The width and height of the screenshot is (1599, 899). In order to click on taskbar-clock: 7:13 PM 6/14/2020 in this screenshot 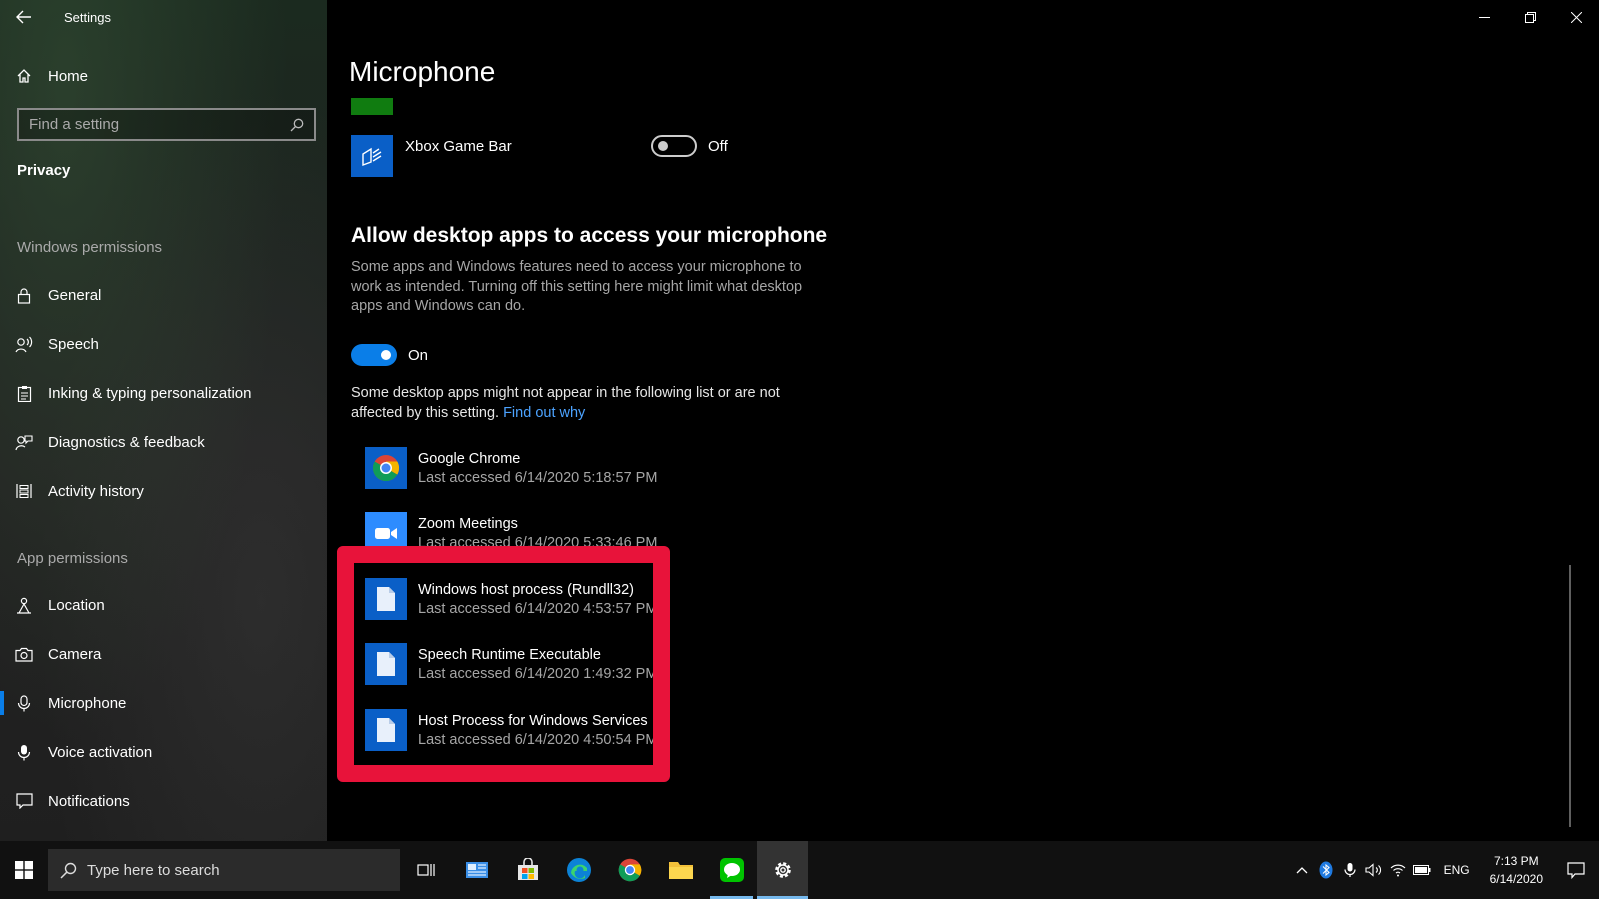, I will do `click(1516, 870)`.